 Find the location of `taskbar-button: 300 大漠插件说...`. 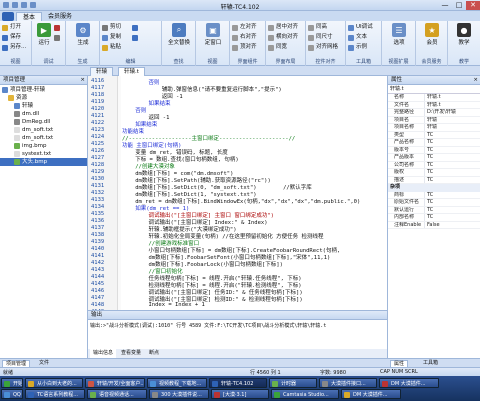

taskbar-button: 300 大漠插件说... is located at coordinates (179, 394).